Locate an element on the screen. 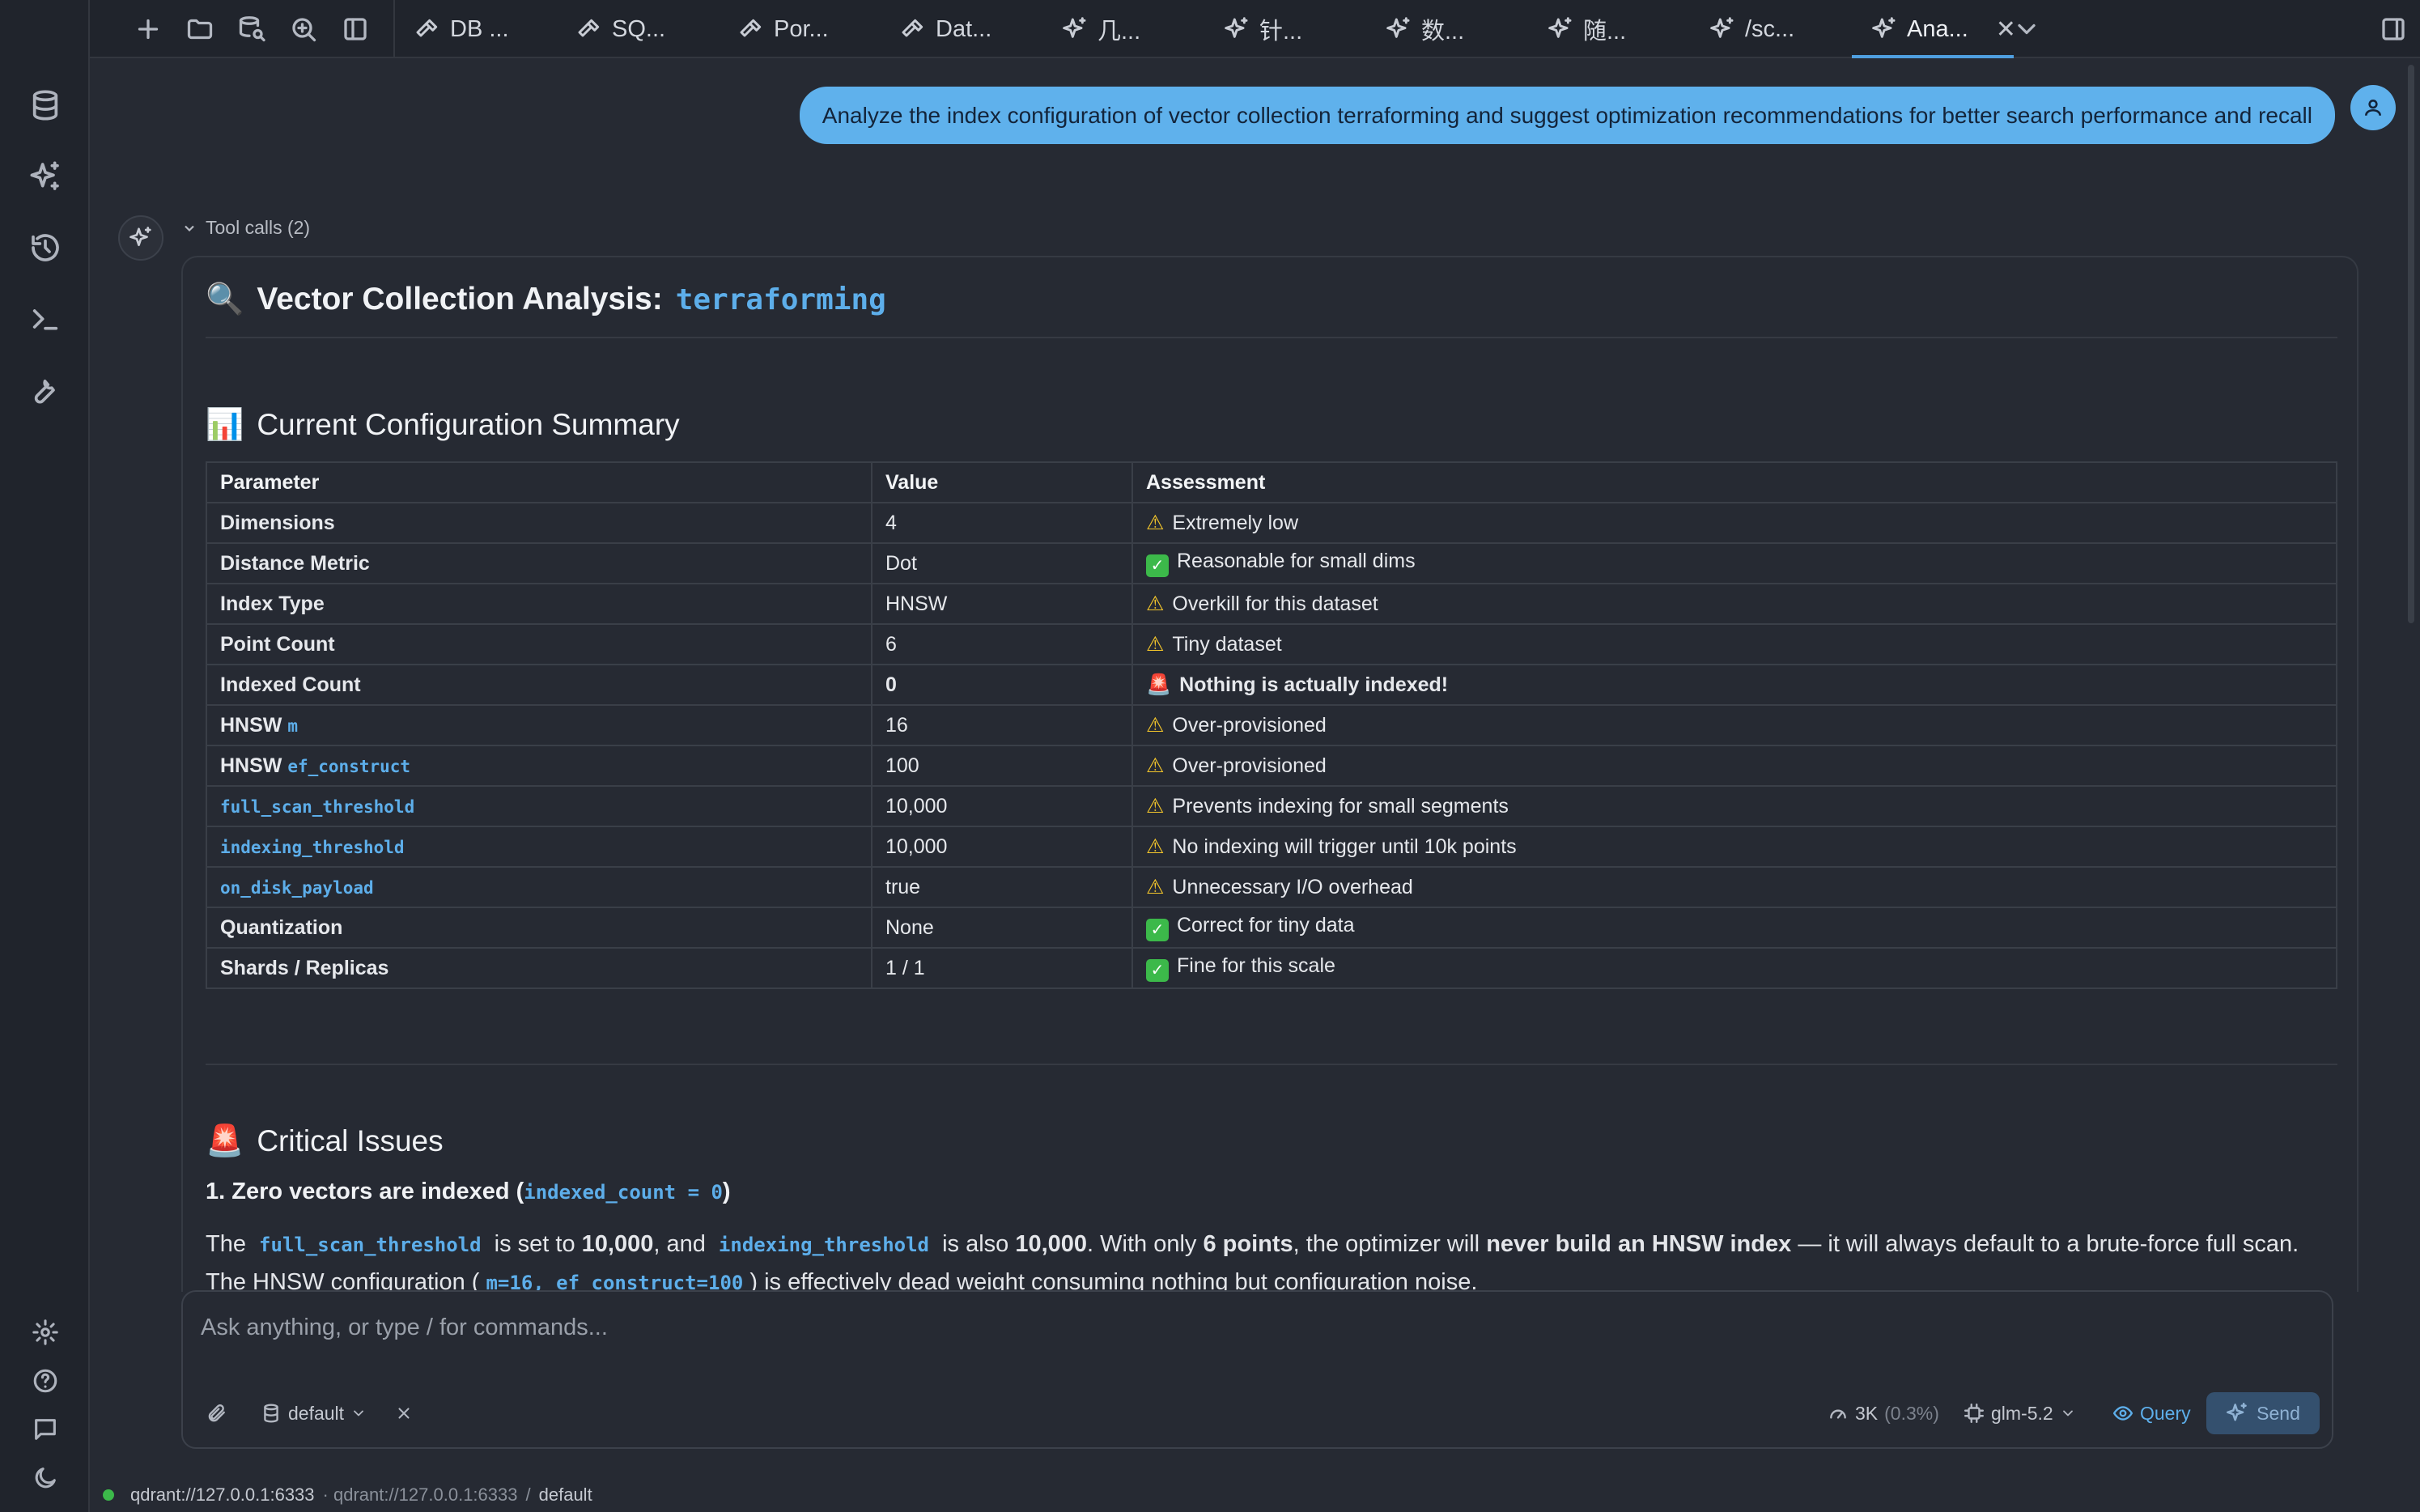  column-header: Value is located at coordinates (1002, 482).